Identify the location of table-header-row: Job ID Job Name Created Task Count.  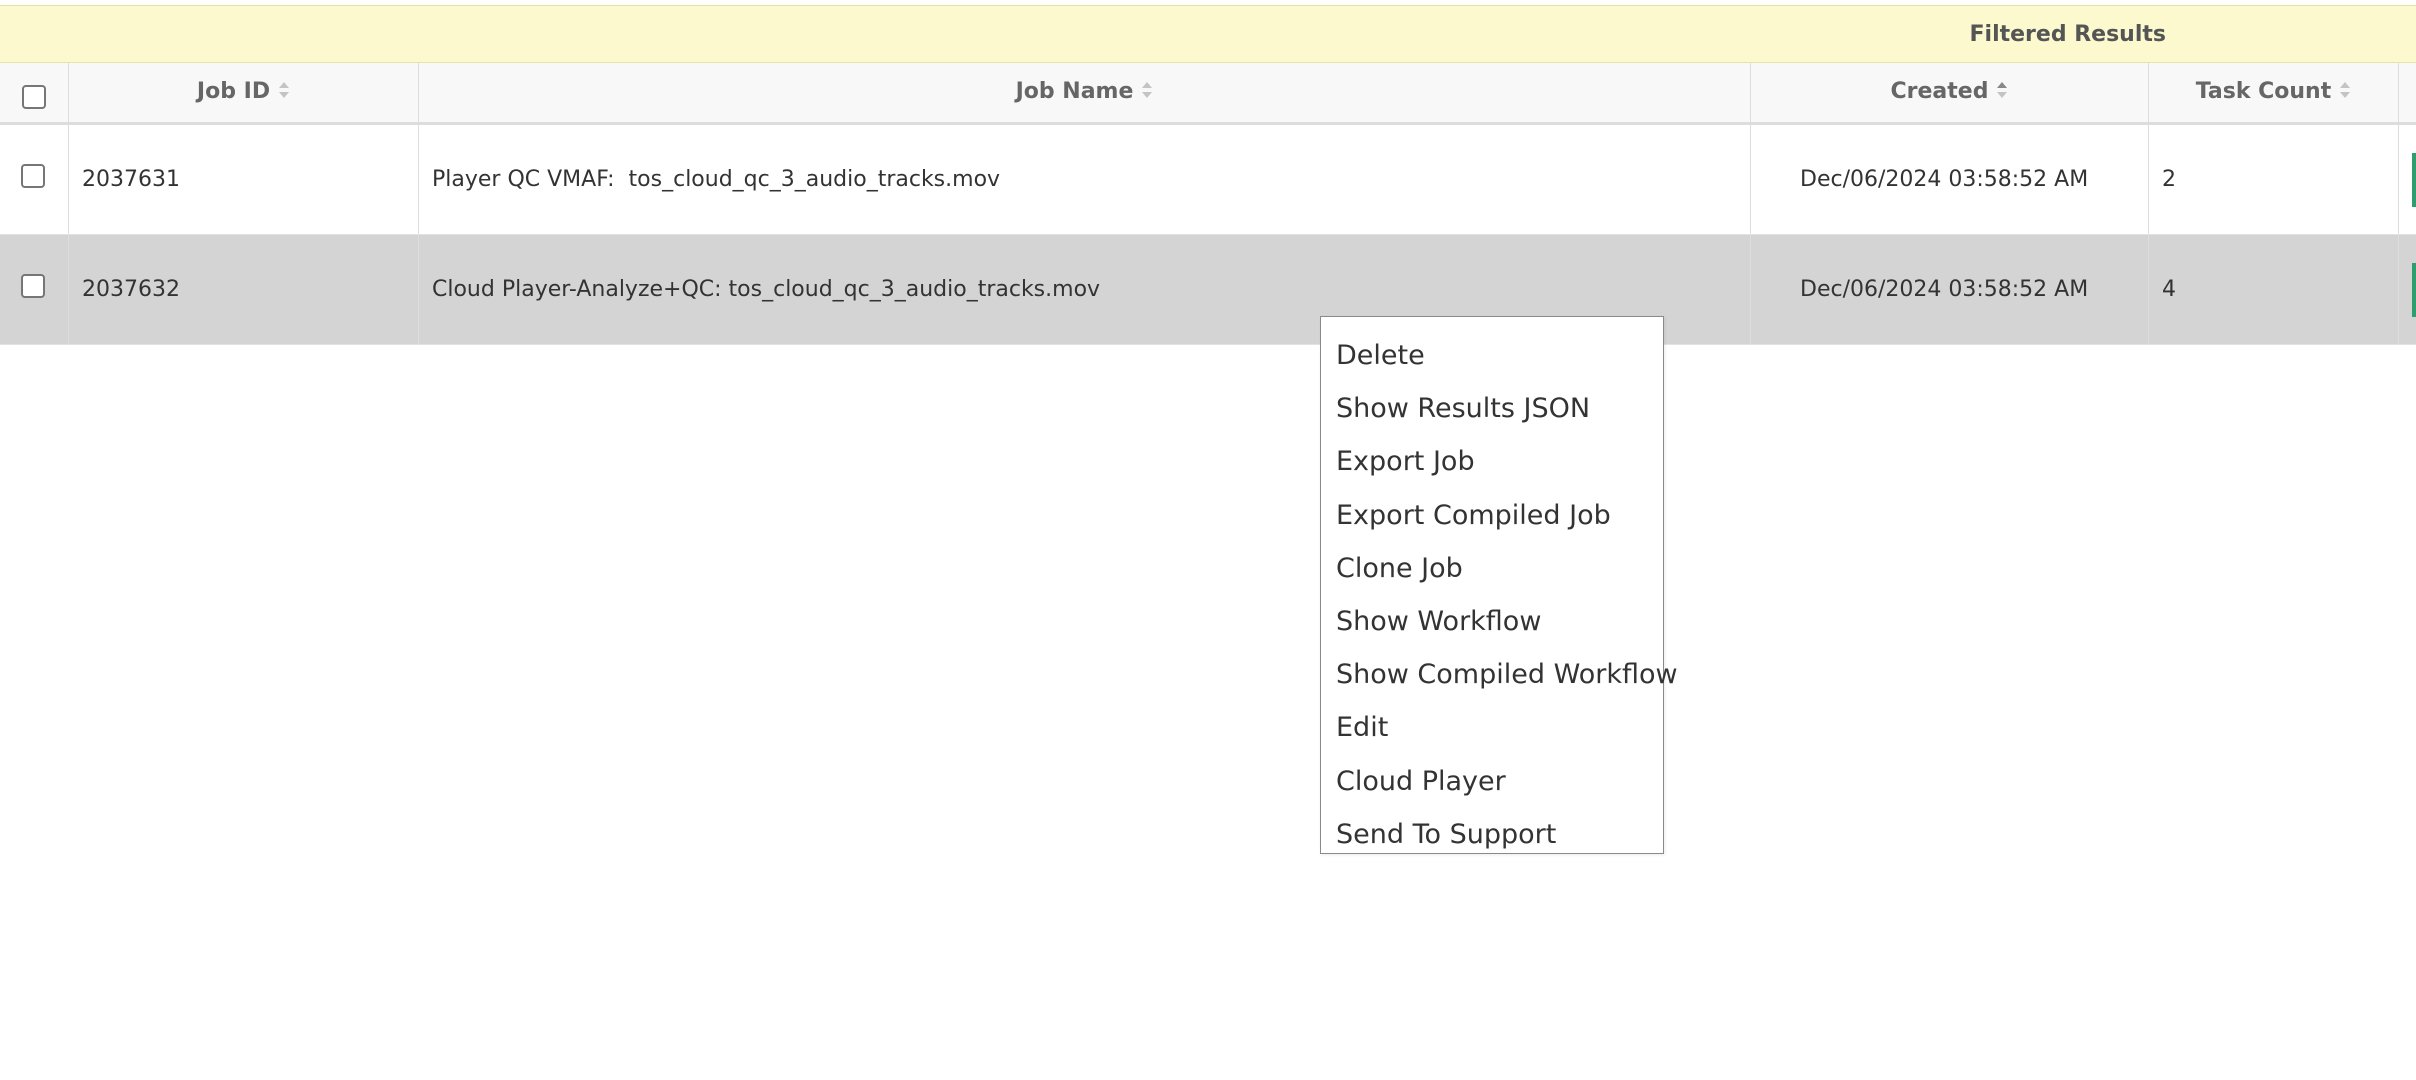
(1208, 94).